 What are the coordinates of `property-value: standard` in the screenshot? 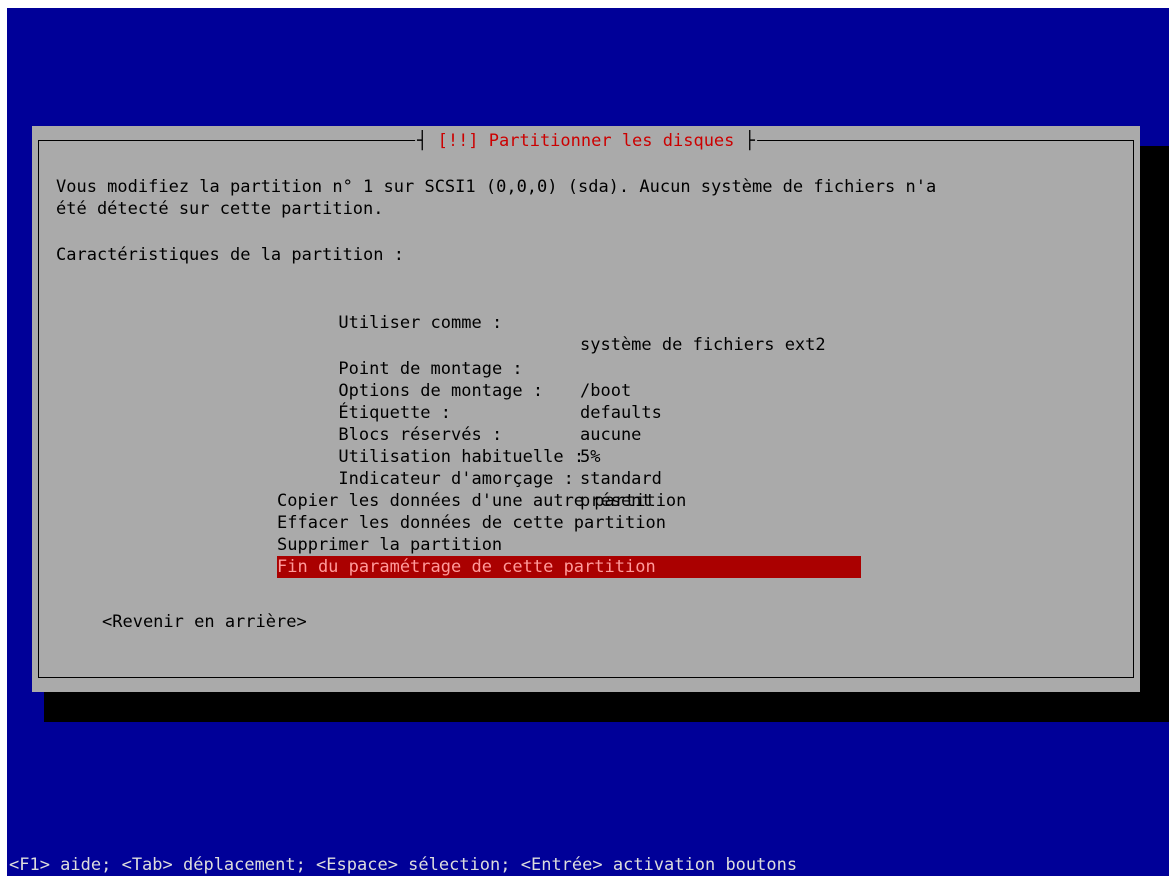 It's located at (621, 479).